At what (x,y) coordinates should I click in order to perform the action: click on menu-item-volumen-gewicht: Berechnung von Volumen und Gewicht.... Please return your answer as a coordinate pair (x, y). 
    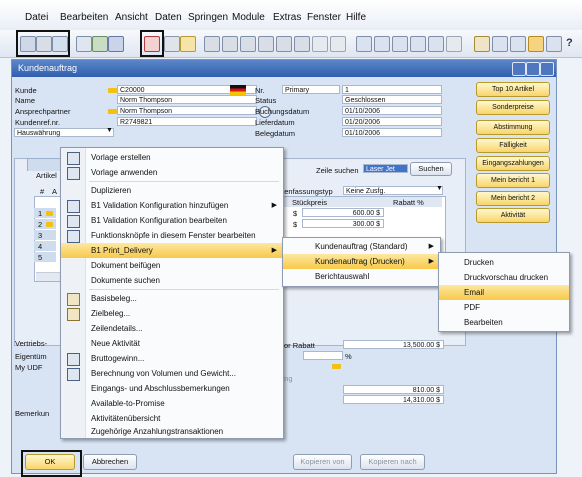
    Looking at the image, I should click on (172, 373).